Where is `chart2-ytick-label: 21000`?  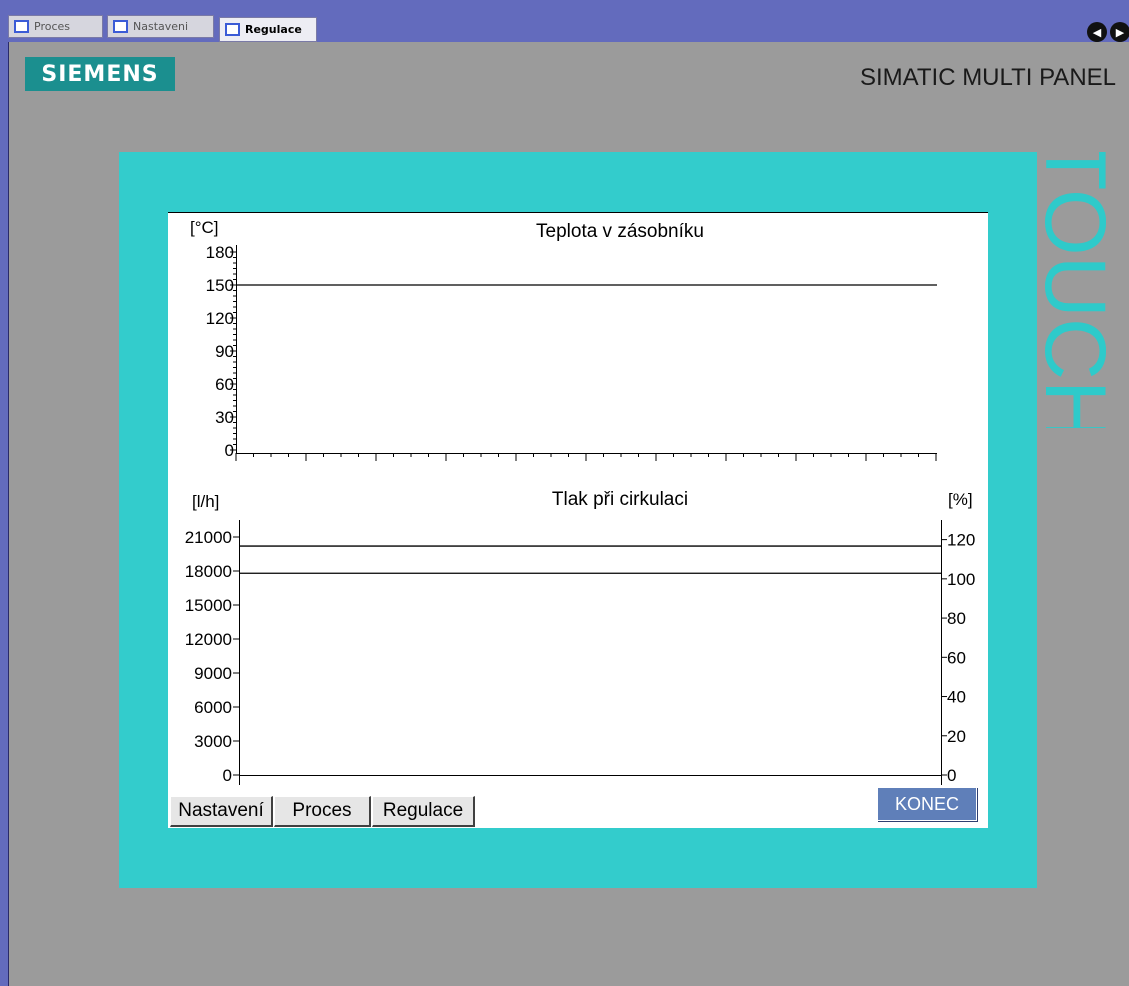
chart2-ytick-label: 21000 is located at coordinates (208, 537).